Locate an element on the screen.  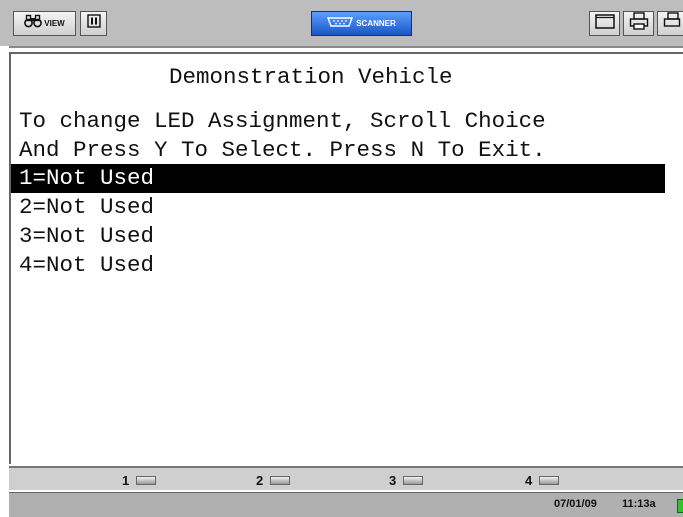
led-2: 2 is located at coordinates (273, 480).